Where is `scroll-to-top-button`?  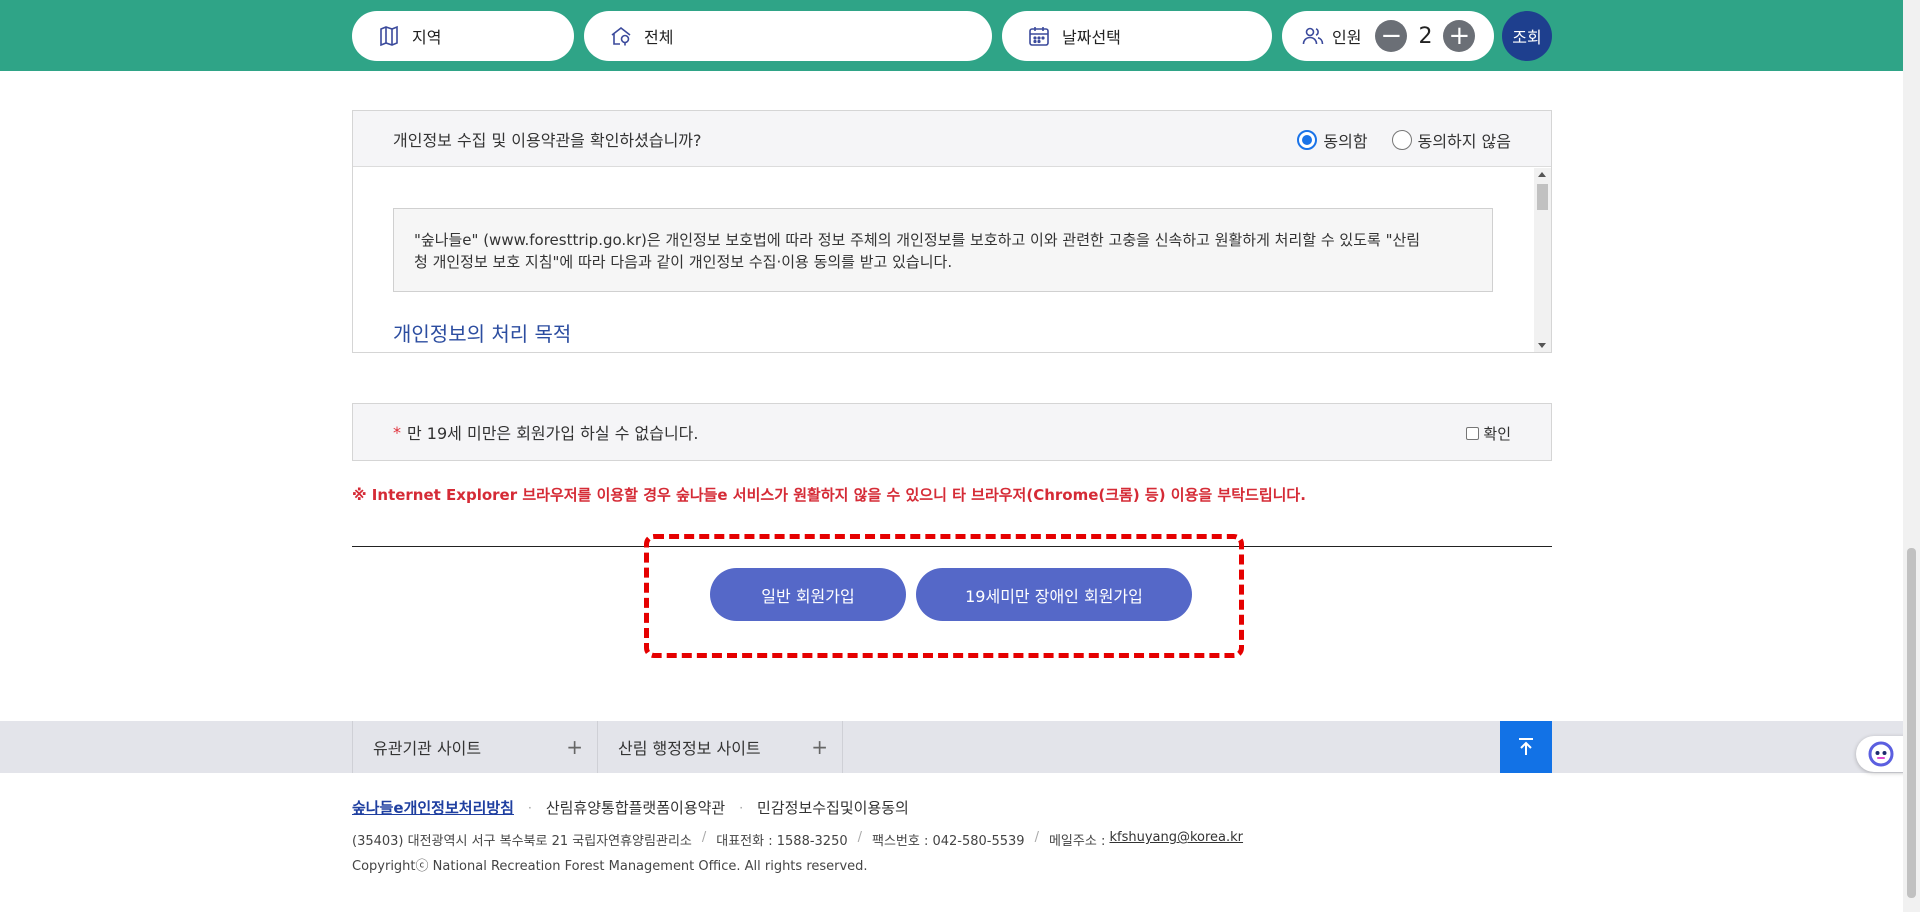
scroll-to-top-button is located at coordinates (1526, 747).